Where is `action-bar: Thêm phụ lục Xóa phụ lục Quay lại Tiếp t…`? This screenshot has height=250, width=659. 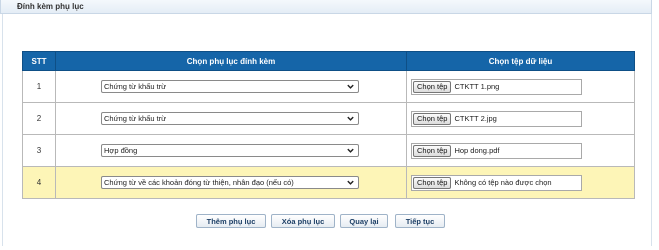 action-bar: Thêm phụ lục Xóa phụ lục Quay lại Tiếp t… is located at coordinates (329, 221).